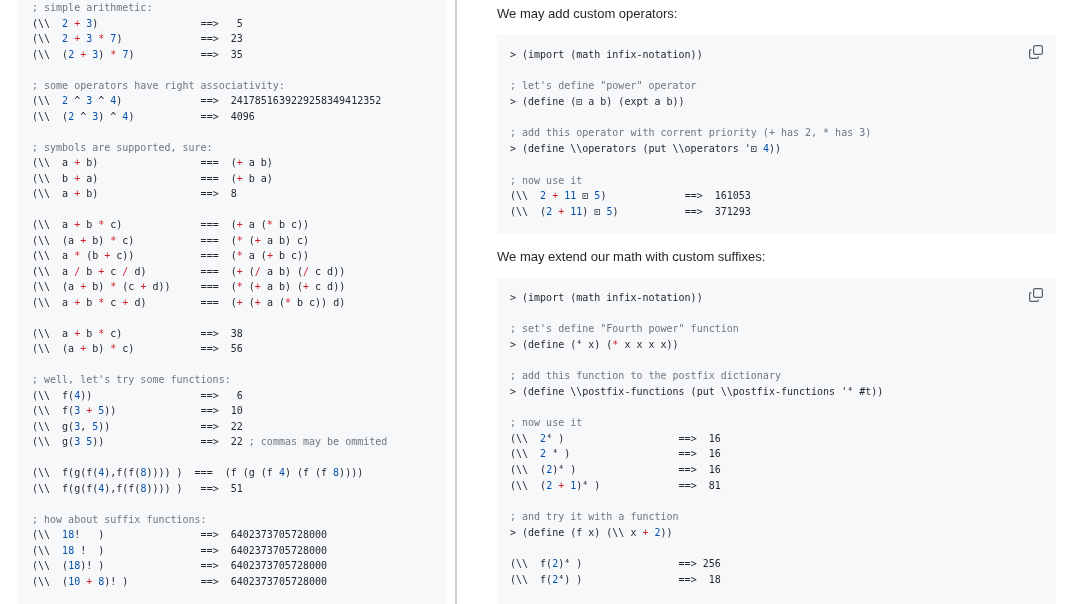 Image resolution: width=1071 pixels, height=604 pixels. What do you see at coordinates (603, 86) in the screenshot?
I see `code-comment: ; let's define "power" operator` at bounding box center [603, 86].